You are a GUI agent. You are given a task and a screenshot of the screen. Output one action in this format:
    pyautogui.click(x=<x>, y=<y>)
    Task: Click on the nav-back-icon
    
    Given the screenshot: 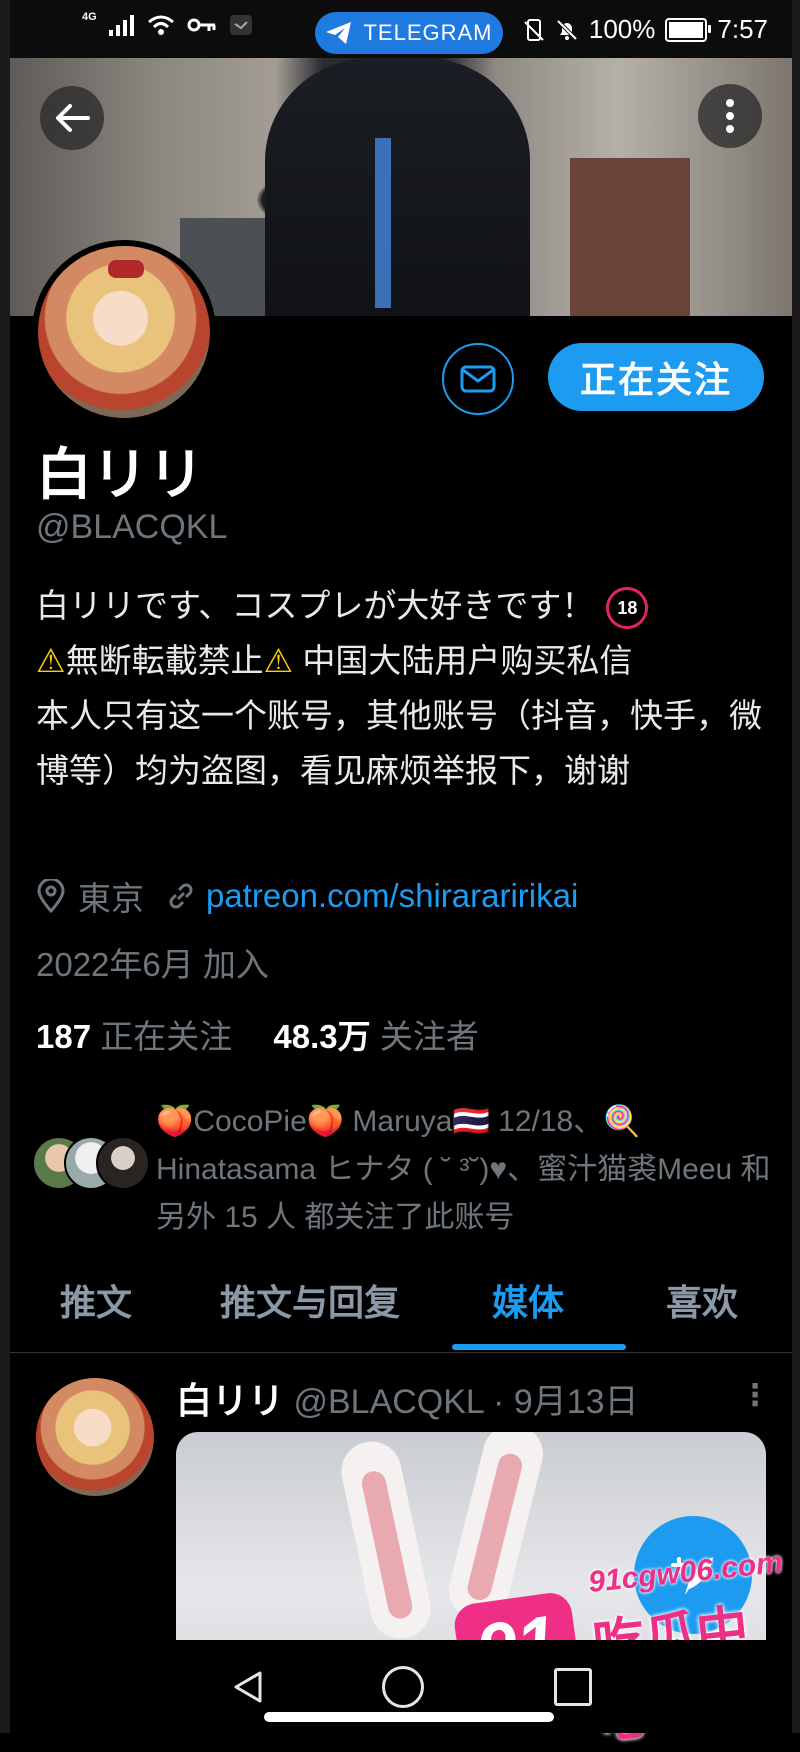 What is the action you would take?
    pyautogui.click(x=248, y=1687)
    